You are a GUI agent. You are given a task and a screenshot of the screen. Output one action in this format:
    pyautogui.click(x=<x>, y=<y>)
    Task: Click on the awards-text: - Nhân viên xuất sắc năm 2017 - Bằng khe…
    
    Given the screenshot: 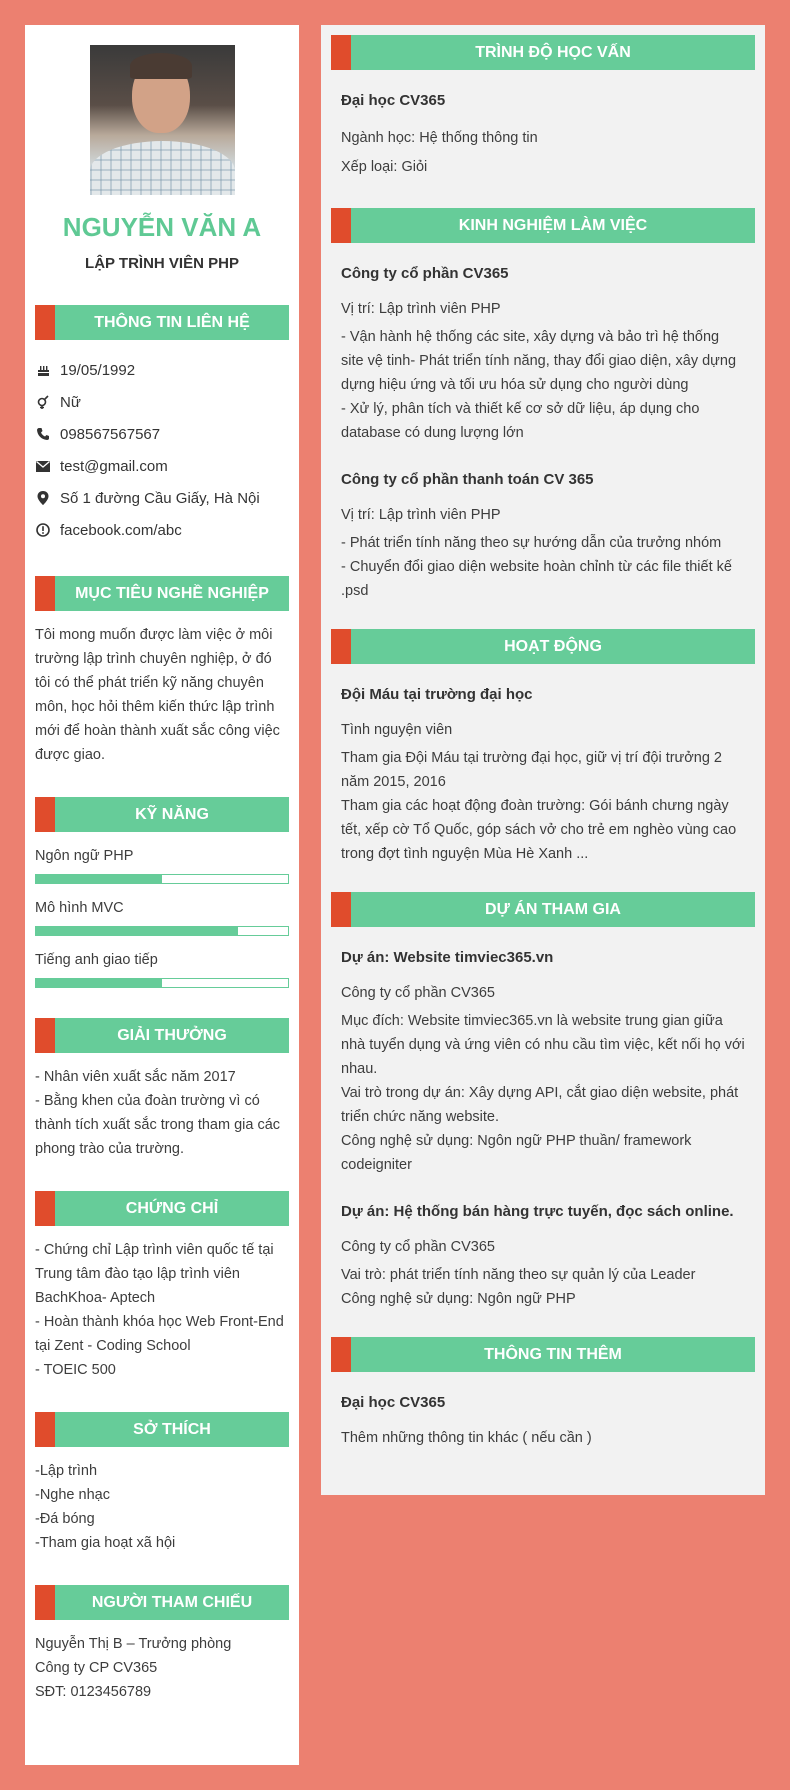 What is the action you would take?
    pyautogui.click(x=158, y=1113)
    